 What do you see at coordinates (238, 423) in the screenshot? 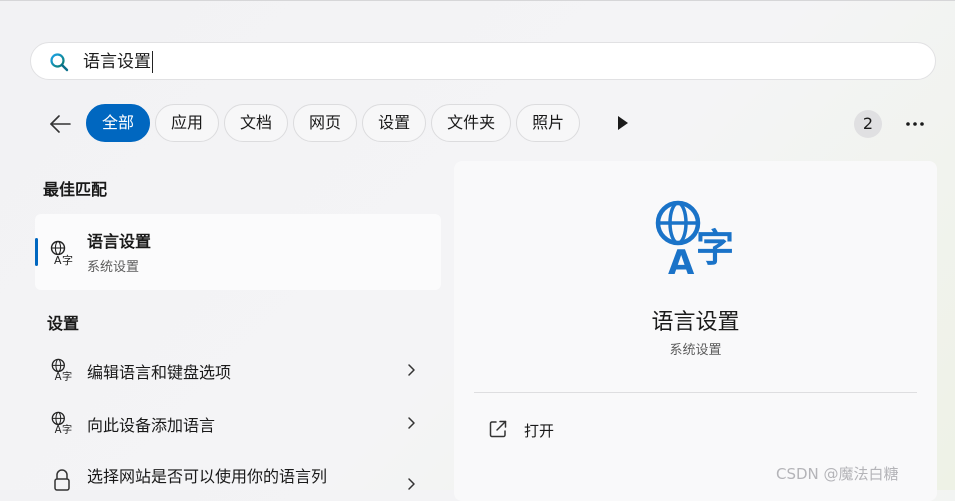
I see `settings-item-add-language: A 字 向此设备添加语言` at bounding box center [238, 423].